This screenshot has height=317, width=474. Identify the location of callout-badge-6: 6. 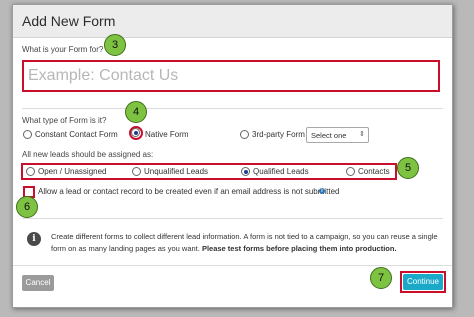
(27, 207).